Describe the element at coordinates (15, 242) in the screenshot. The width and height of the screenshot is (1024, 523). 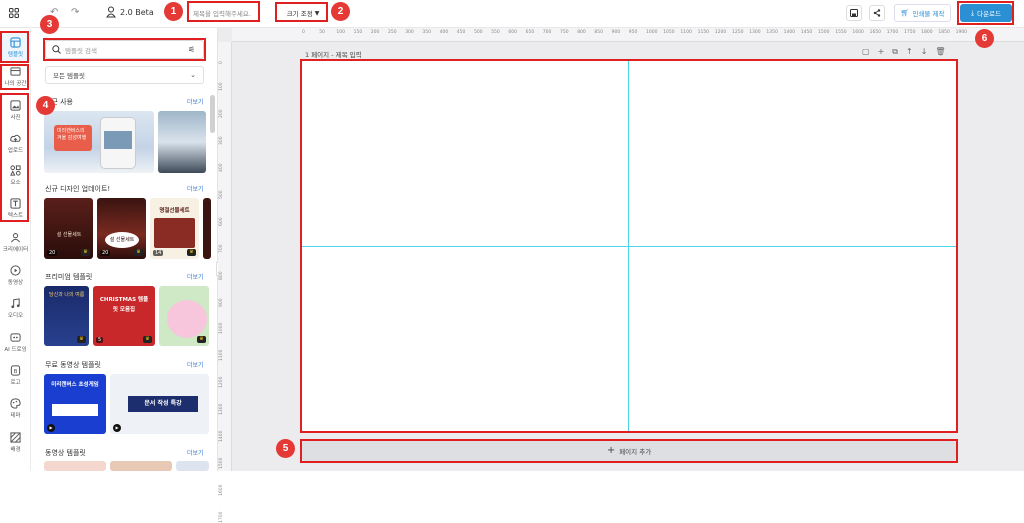
I see `sidebar-item-creator: 크리에이터` at that location.